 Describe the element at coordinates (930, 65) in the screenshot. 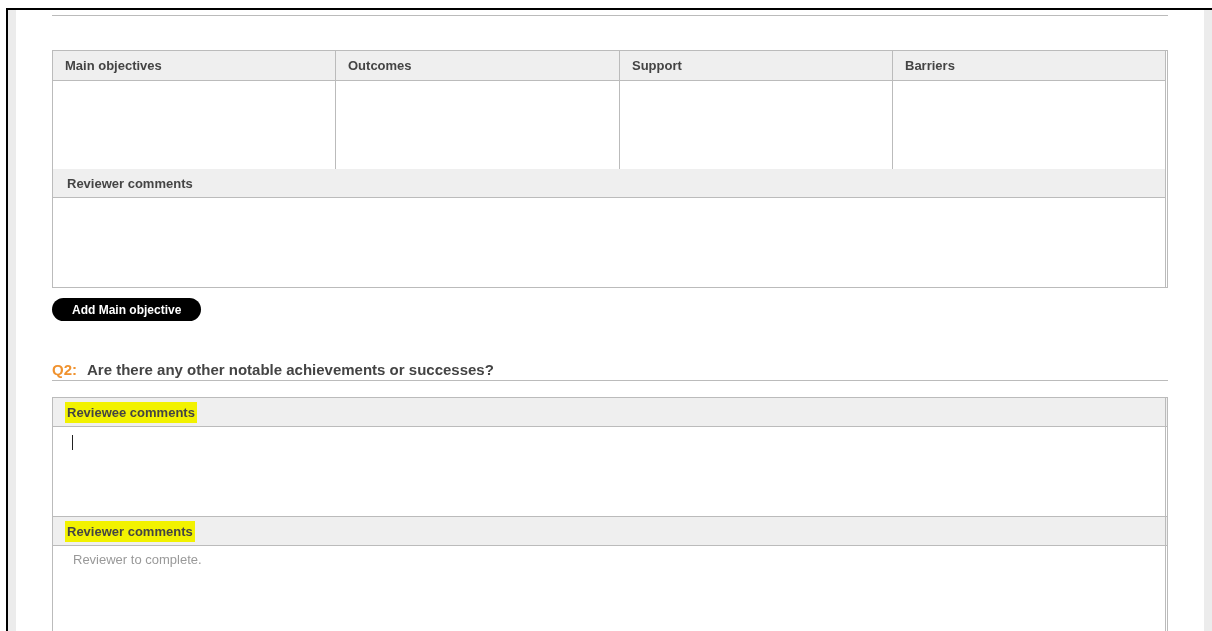

I see `column-header: Barriers` at that location.